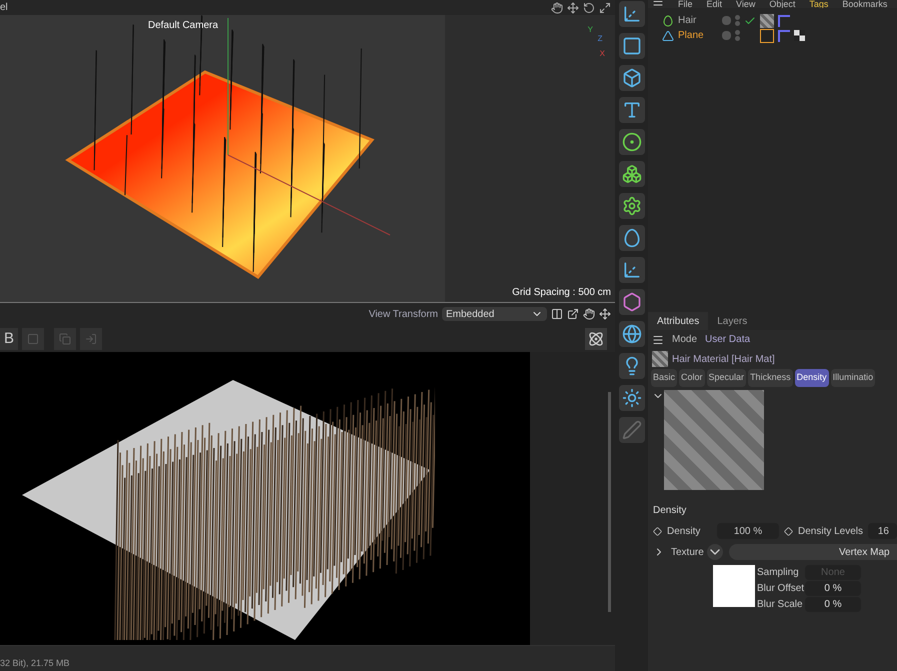 This screenshot has width=897, height=671. Describe the element at coordinates (494, 314) in the screenshot. I see `view-transform-dropdown: Embedded` at that location.